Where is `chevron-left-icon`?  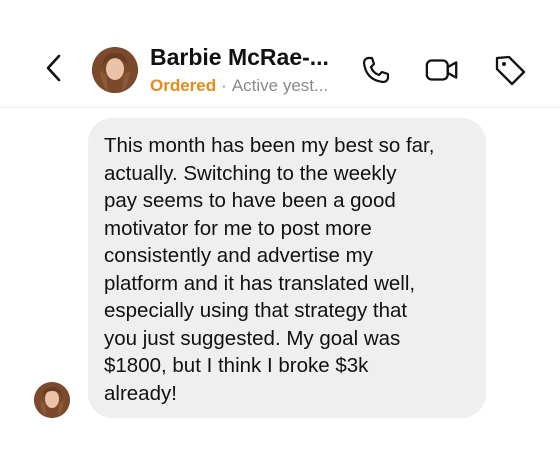 chevron-left-icon is located at coordinates (53, 68).